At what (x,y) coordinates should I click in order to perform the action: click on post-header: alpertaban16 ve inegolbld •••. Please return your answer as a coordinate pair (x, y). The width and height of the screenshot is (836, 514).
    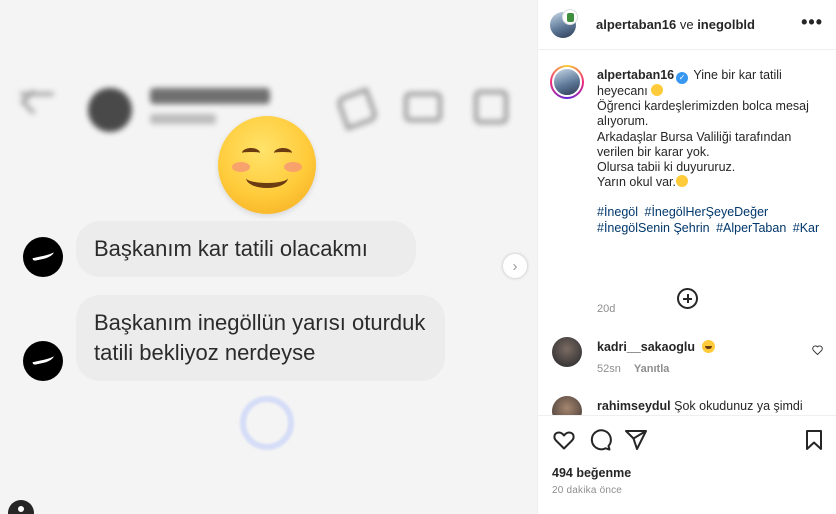
    Looking at the image, I should click on (687, 25).